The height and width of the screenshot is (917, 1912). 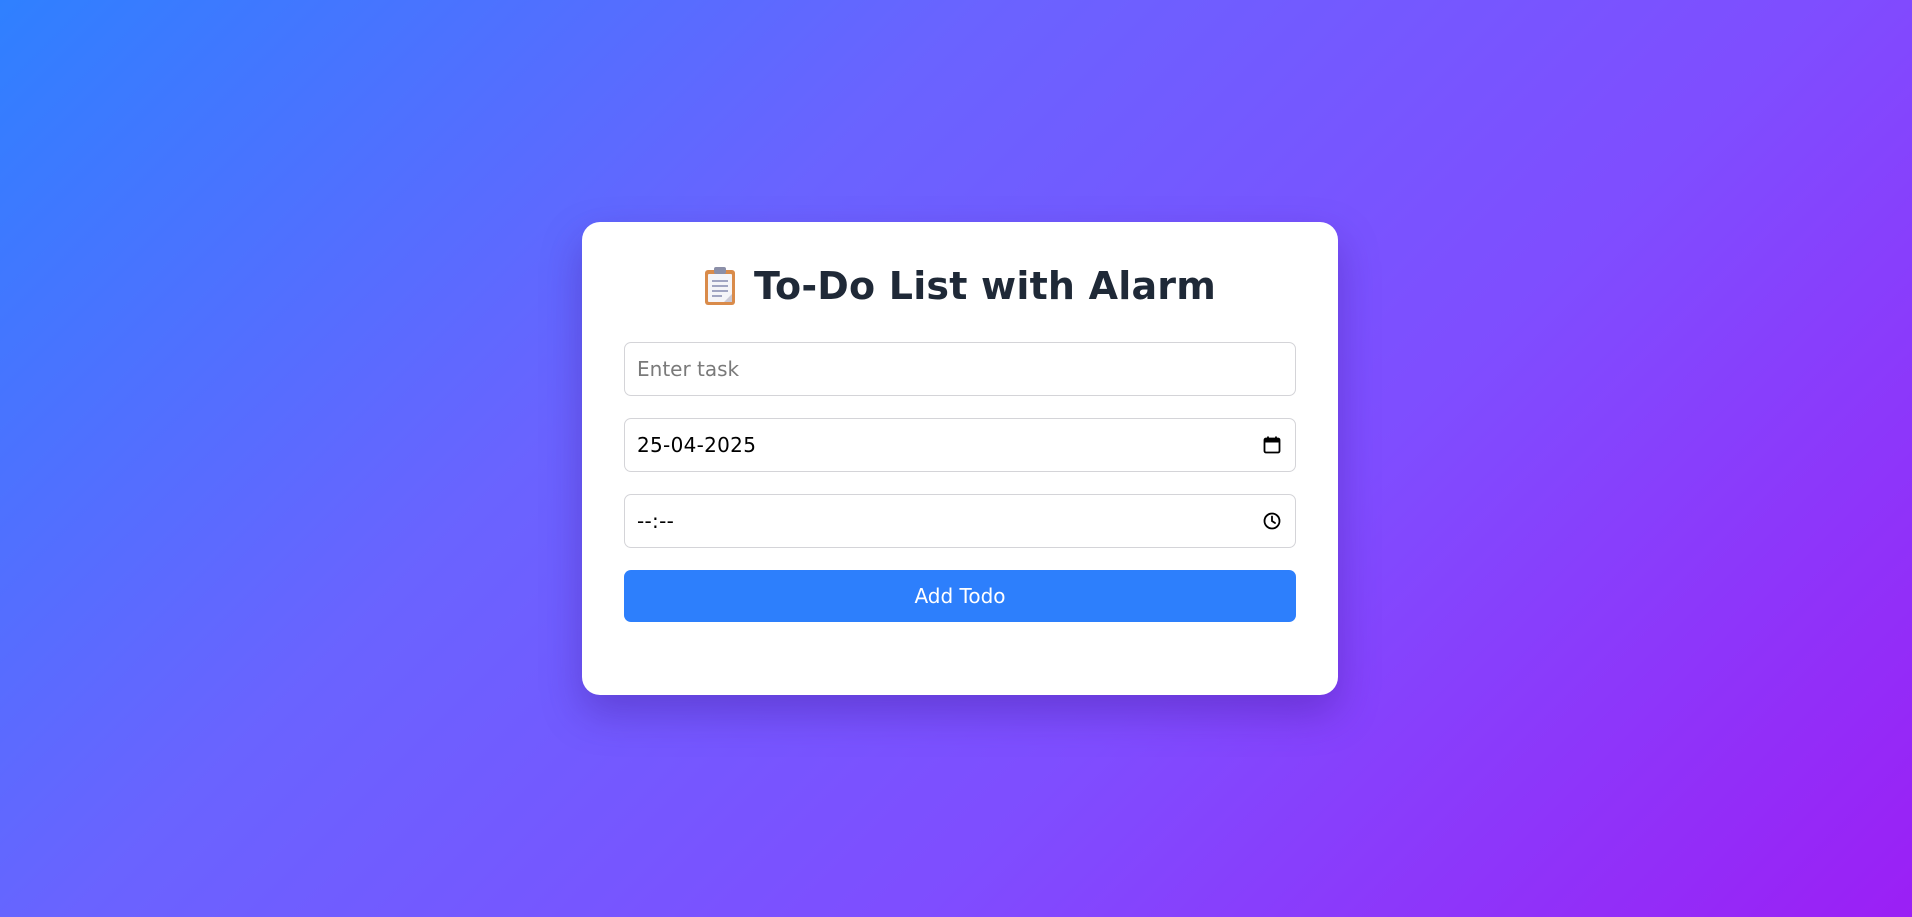 I want to click on task-field, so click(x=960, y=369).